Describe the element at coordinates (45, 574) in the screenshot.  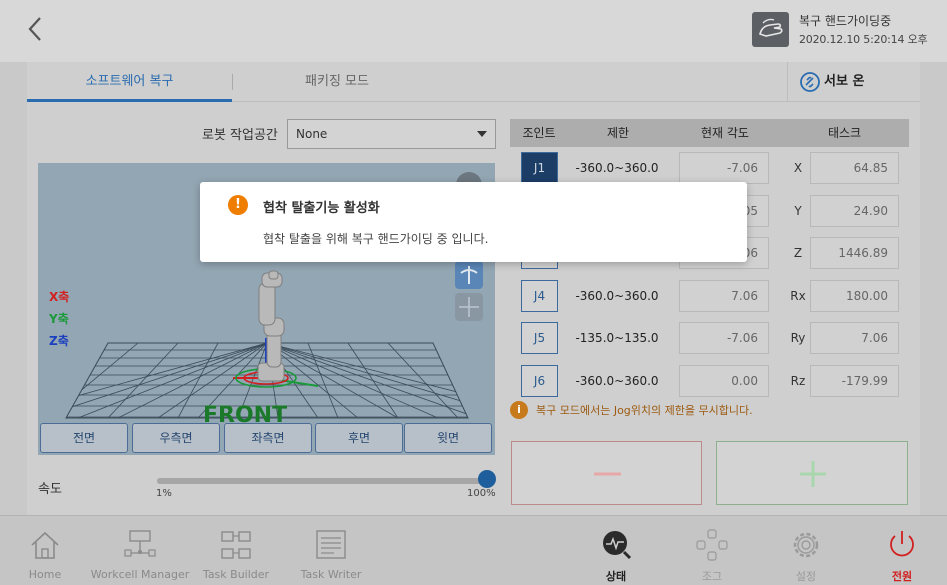
I see `nav-home-label: Home` at that location.